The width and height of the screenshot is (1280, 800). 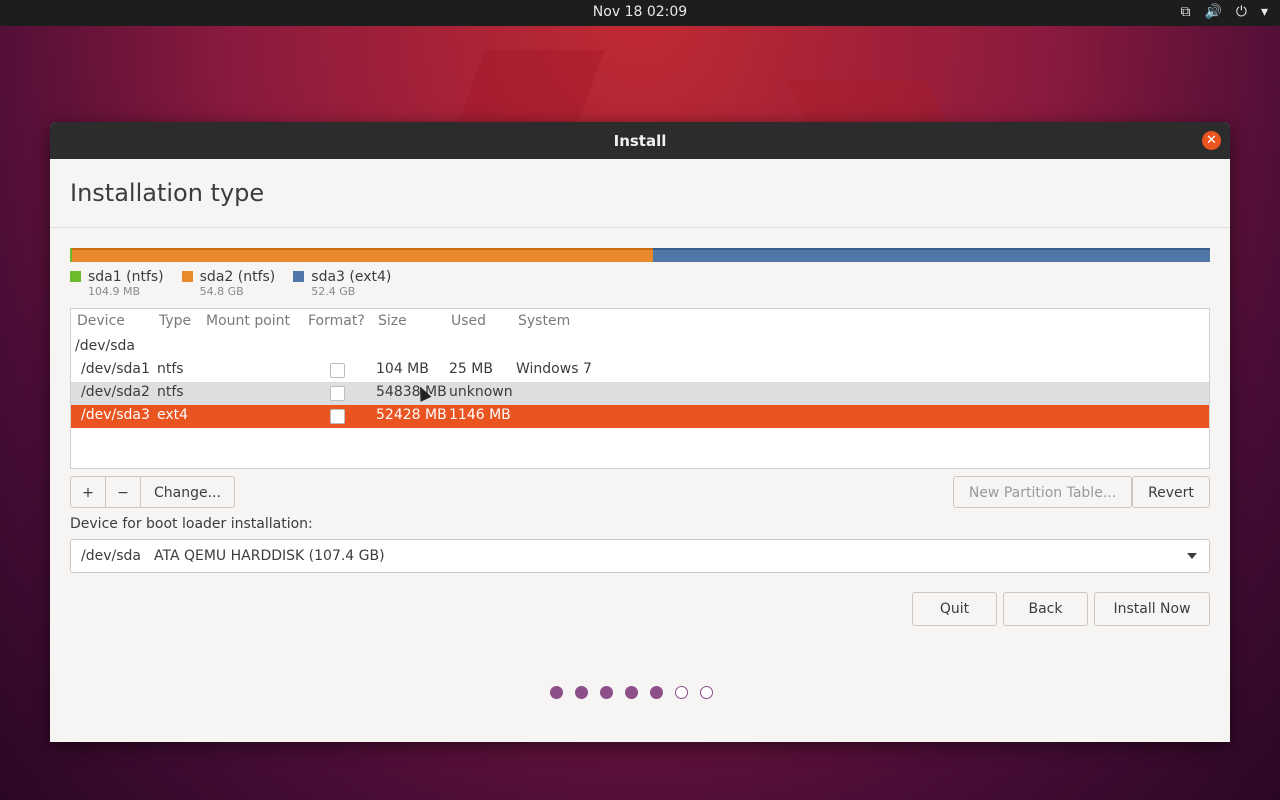 What do you see at coordinates (1212, 12) in the screenshot?
I see `volume-icon: 🔊` at bounding box center [1212, 12].